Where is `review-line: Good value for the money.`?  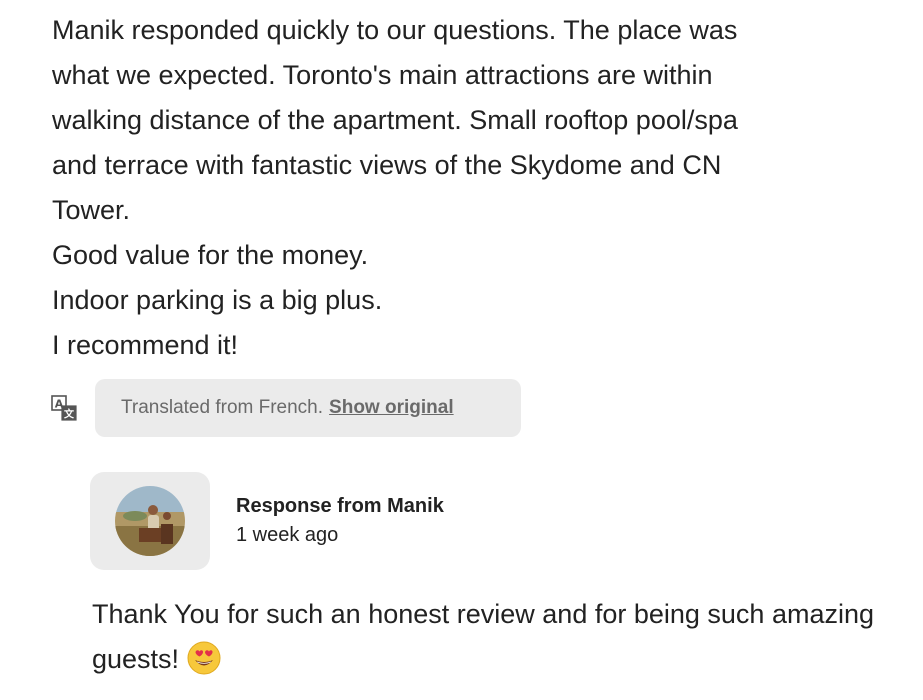 review-line: Good value for the money. is located at coordinates (210, 255).